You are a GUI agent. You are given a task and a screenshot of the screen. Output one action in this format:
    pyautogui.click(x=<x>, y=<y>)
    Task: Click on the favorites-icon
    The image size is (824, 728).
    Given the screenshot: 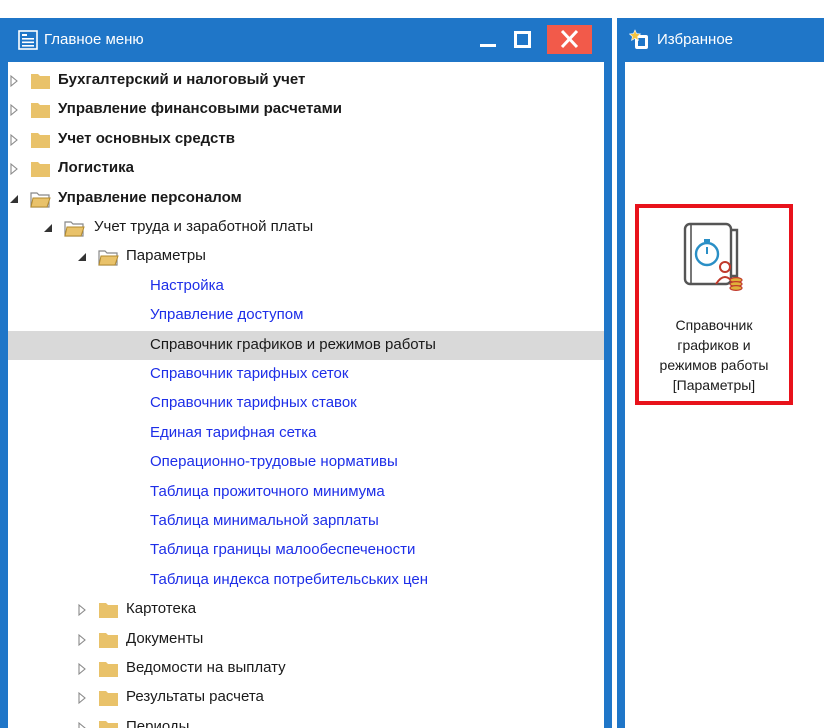 What is the action you would take?
    pyautogui.click(x=638, y=39)
    